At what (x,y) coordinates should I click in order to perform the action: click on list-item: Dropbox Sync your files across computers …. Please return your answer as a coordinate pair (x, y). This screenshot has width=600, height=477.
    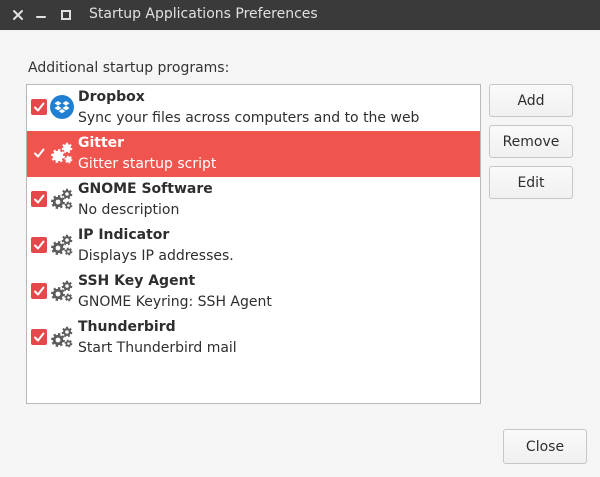
    Looking at the image, I should click on (253, 108).